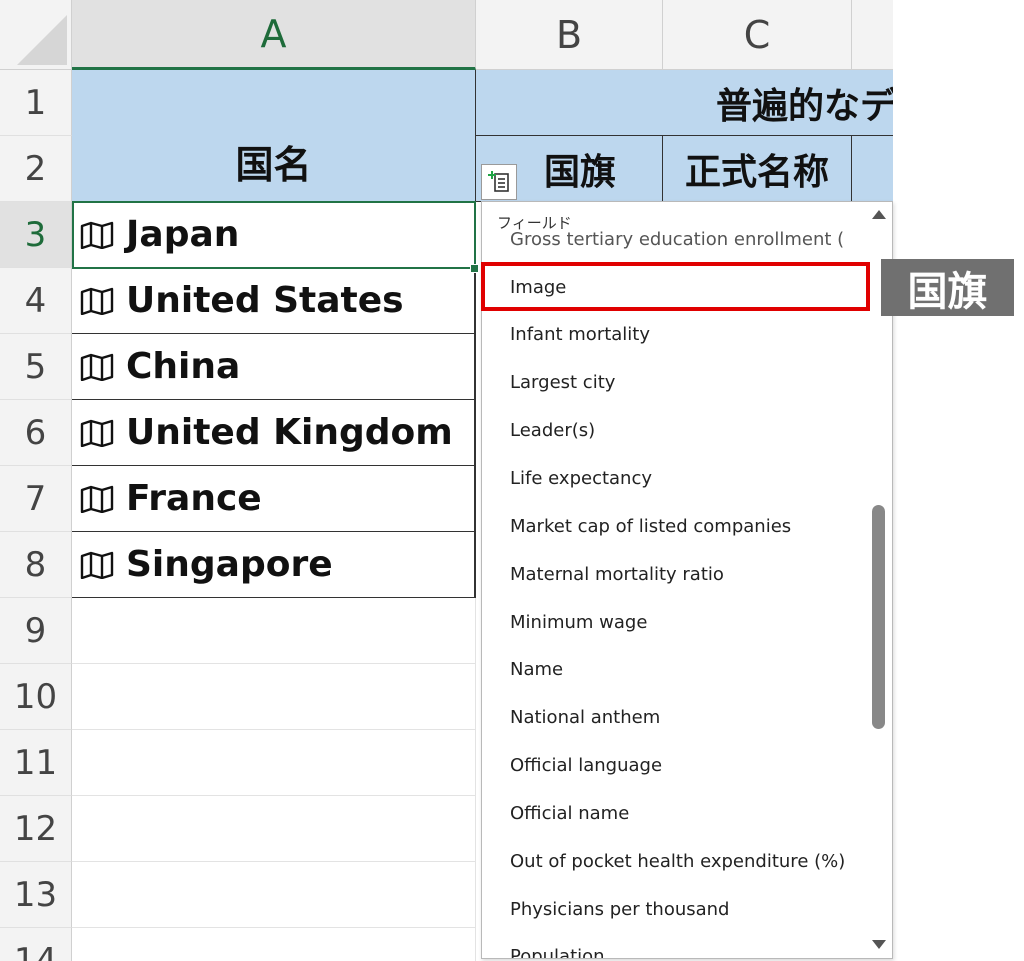 The width and height of the screenshot is (1024, 961). I want to click on header-label-country-name: 国名, so click(273, 165).